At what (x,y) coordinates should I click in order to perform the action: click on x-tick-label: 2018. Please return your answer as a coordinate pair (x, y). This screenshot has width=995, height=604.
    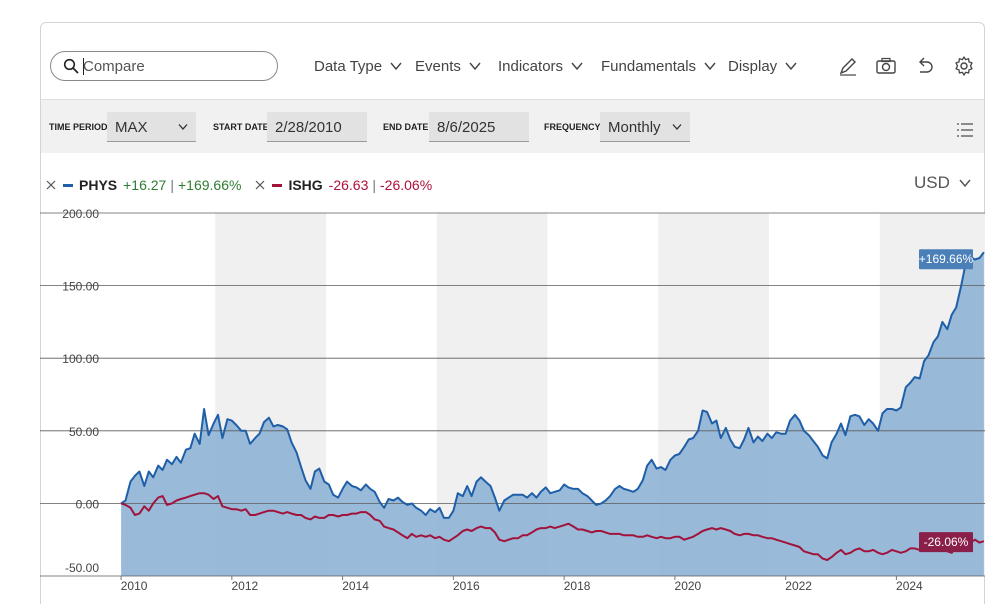
    Looking at the image, I should click on (577, 586).